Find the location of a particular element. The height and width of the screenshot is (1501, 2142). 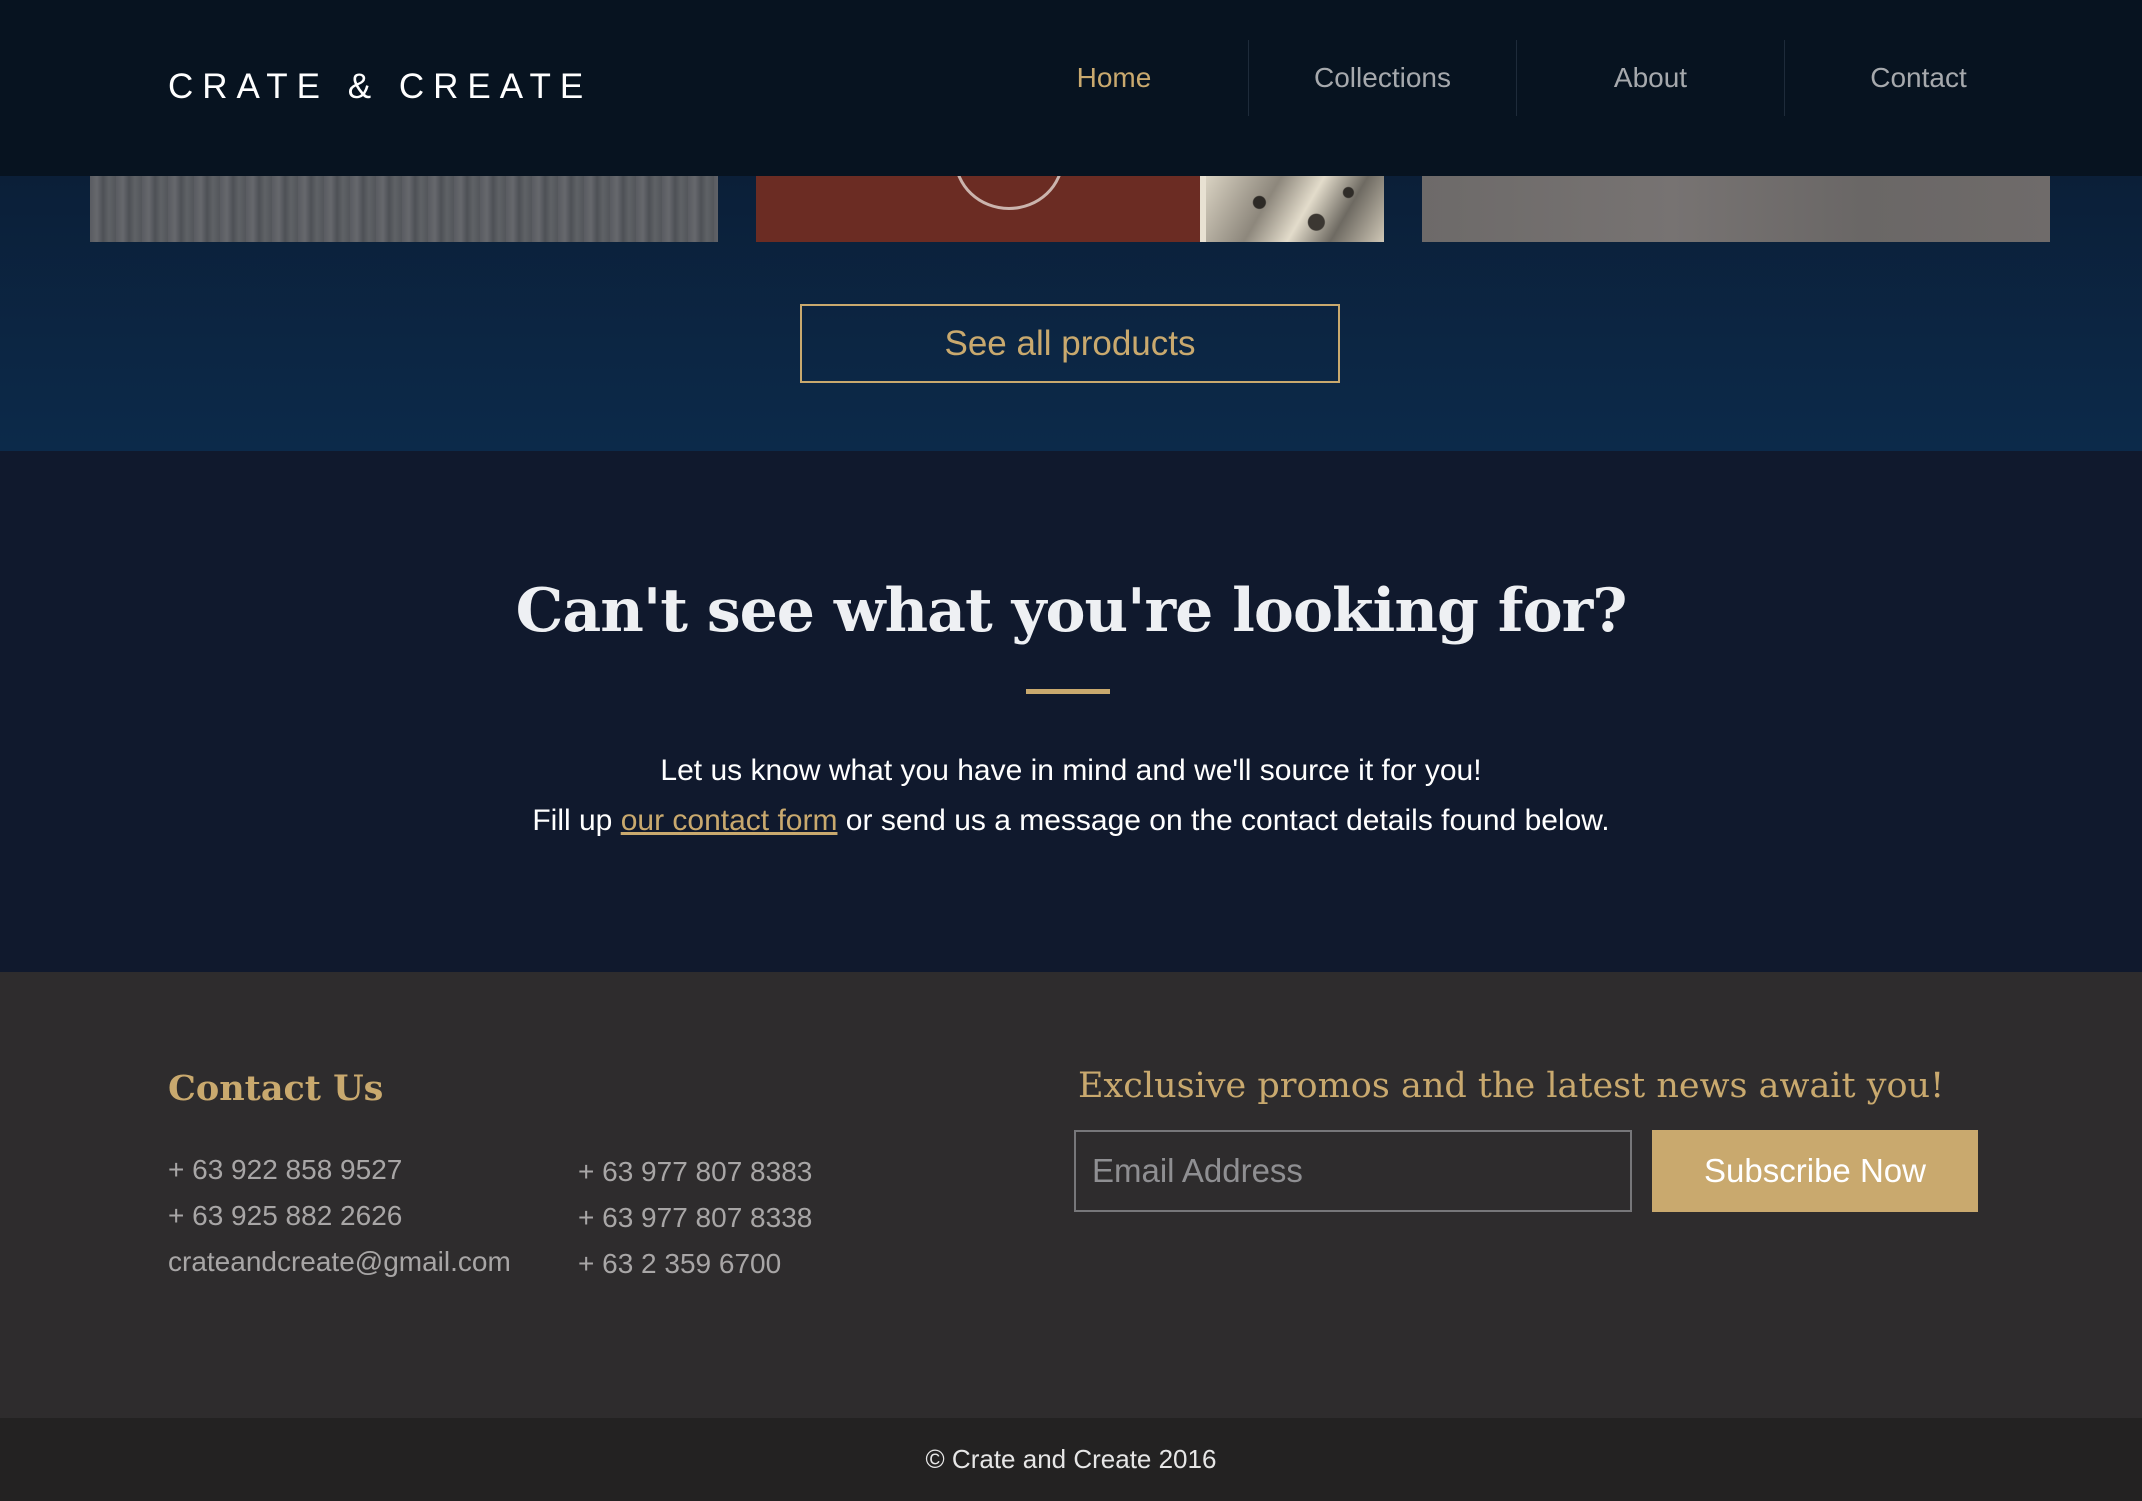

phone-number: + 63 977 807 8338 is located at coordinates (695, 1218).